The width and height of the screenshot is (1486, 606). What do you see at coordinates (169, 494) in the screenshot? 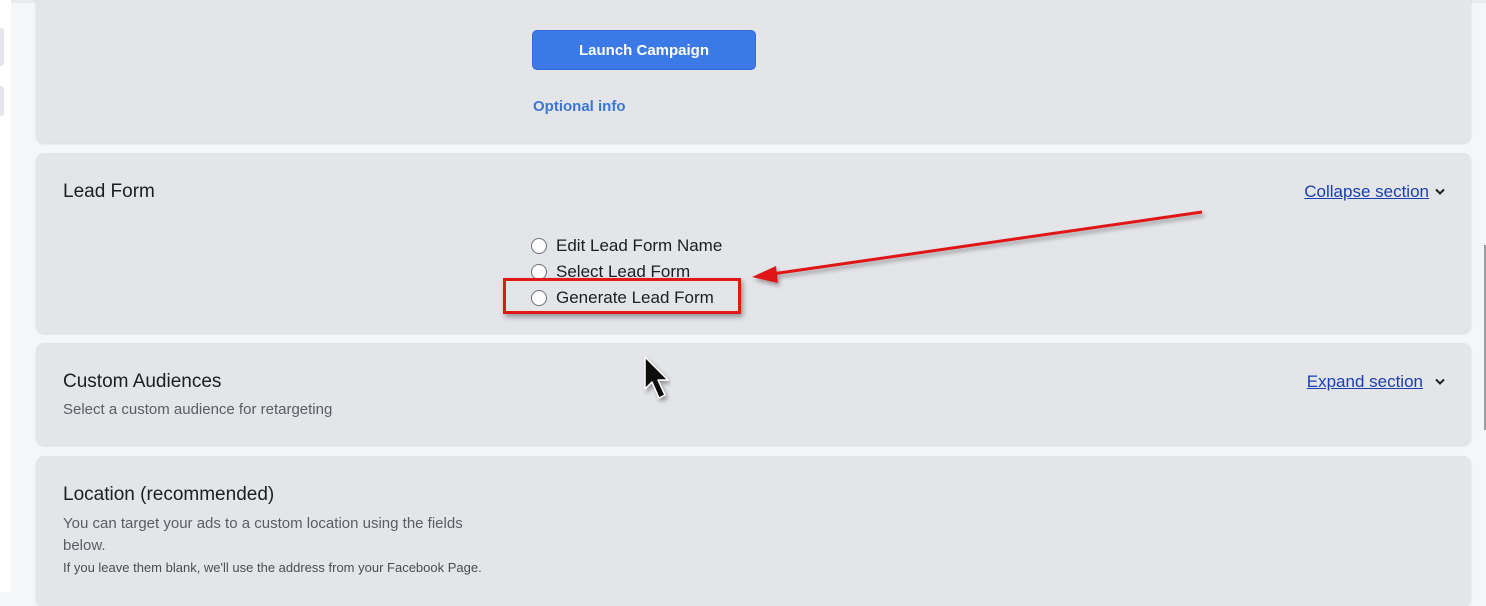
I see `location-title: Location (recommended)` at bounding box center [169, 494].